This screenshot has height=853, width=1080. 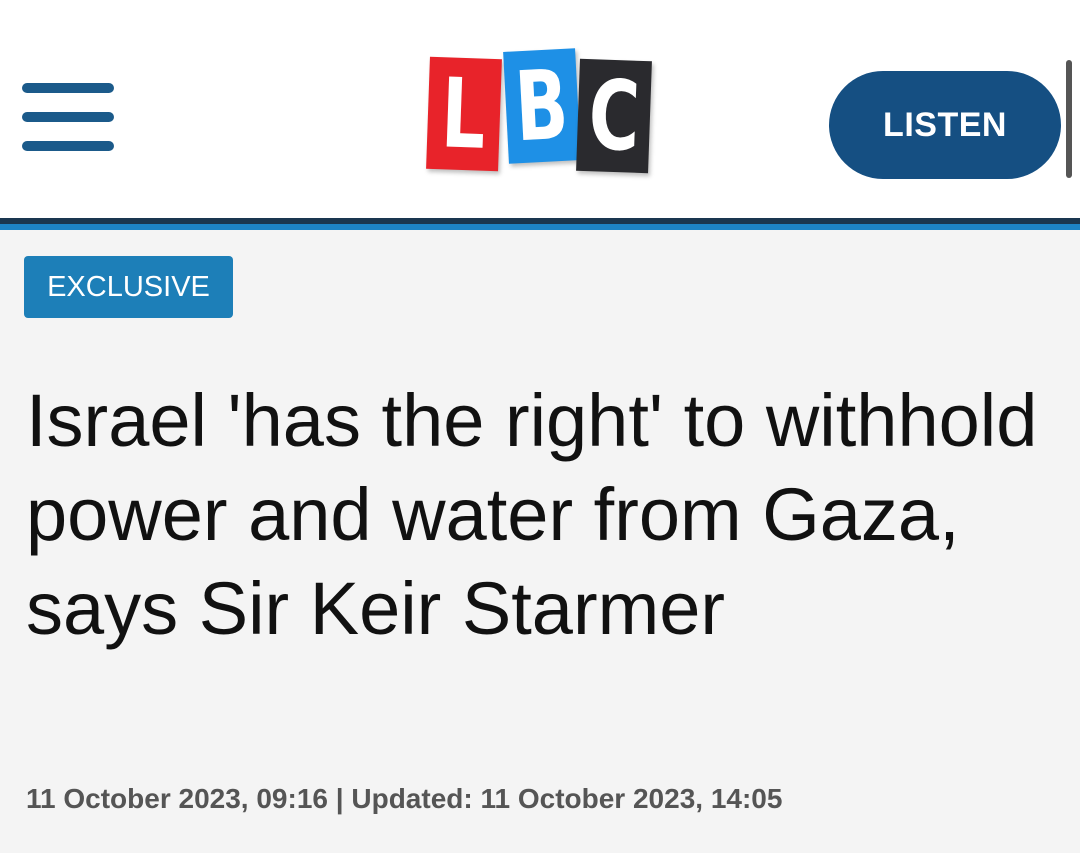 What do you see at coordinates (128, 287) in the screenshot?
I see `exclusive-badge: EXCLUSIVE` at bounding box center [128, 287].